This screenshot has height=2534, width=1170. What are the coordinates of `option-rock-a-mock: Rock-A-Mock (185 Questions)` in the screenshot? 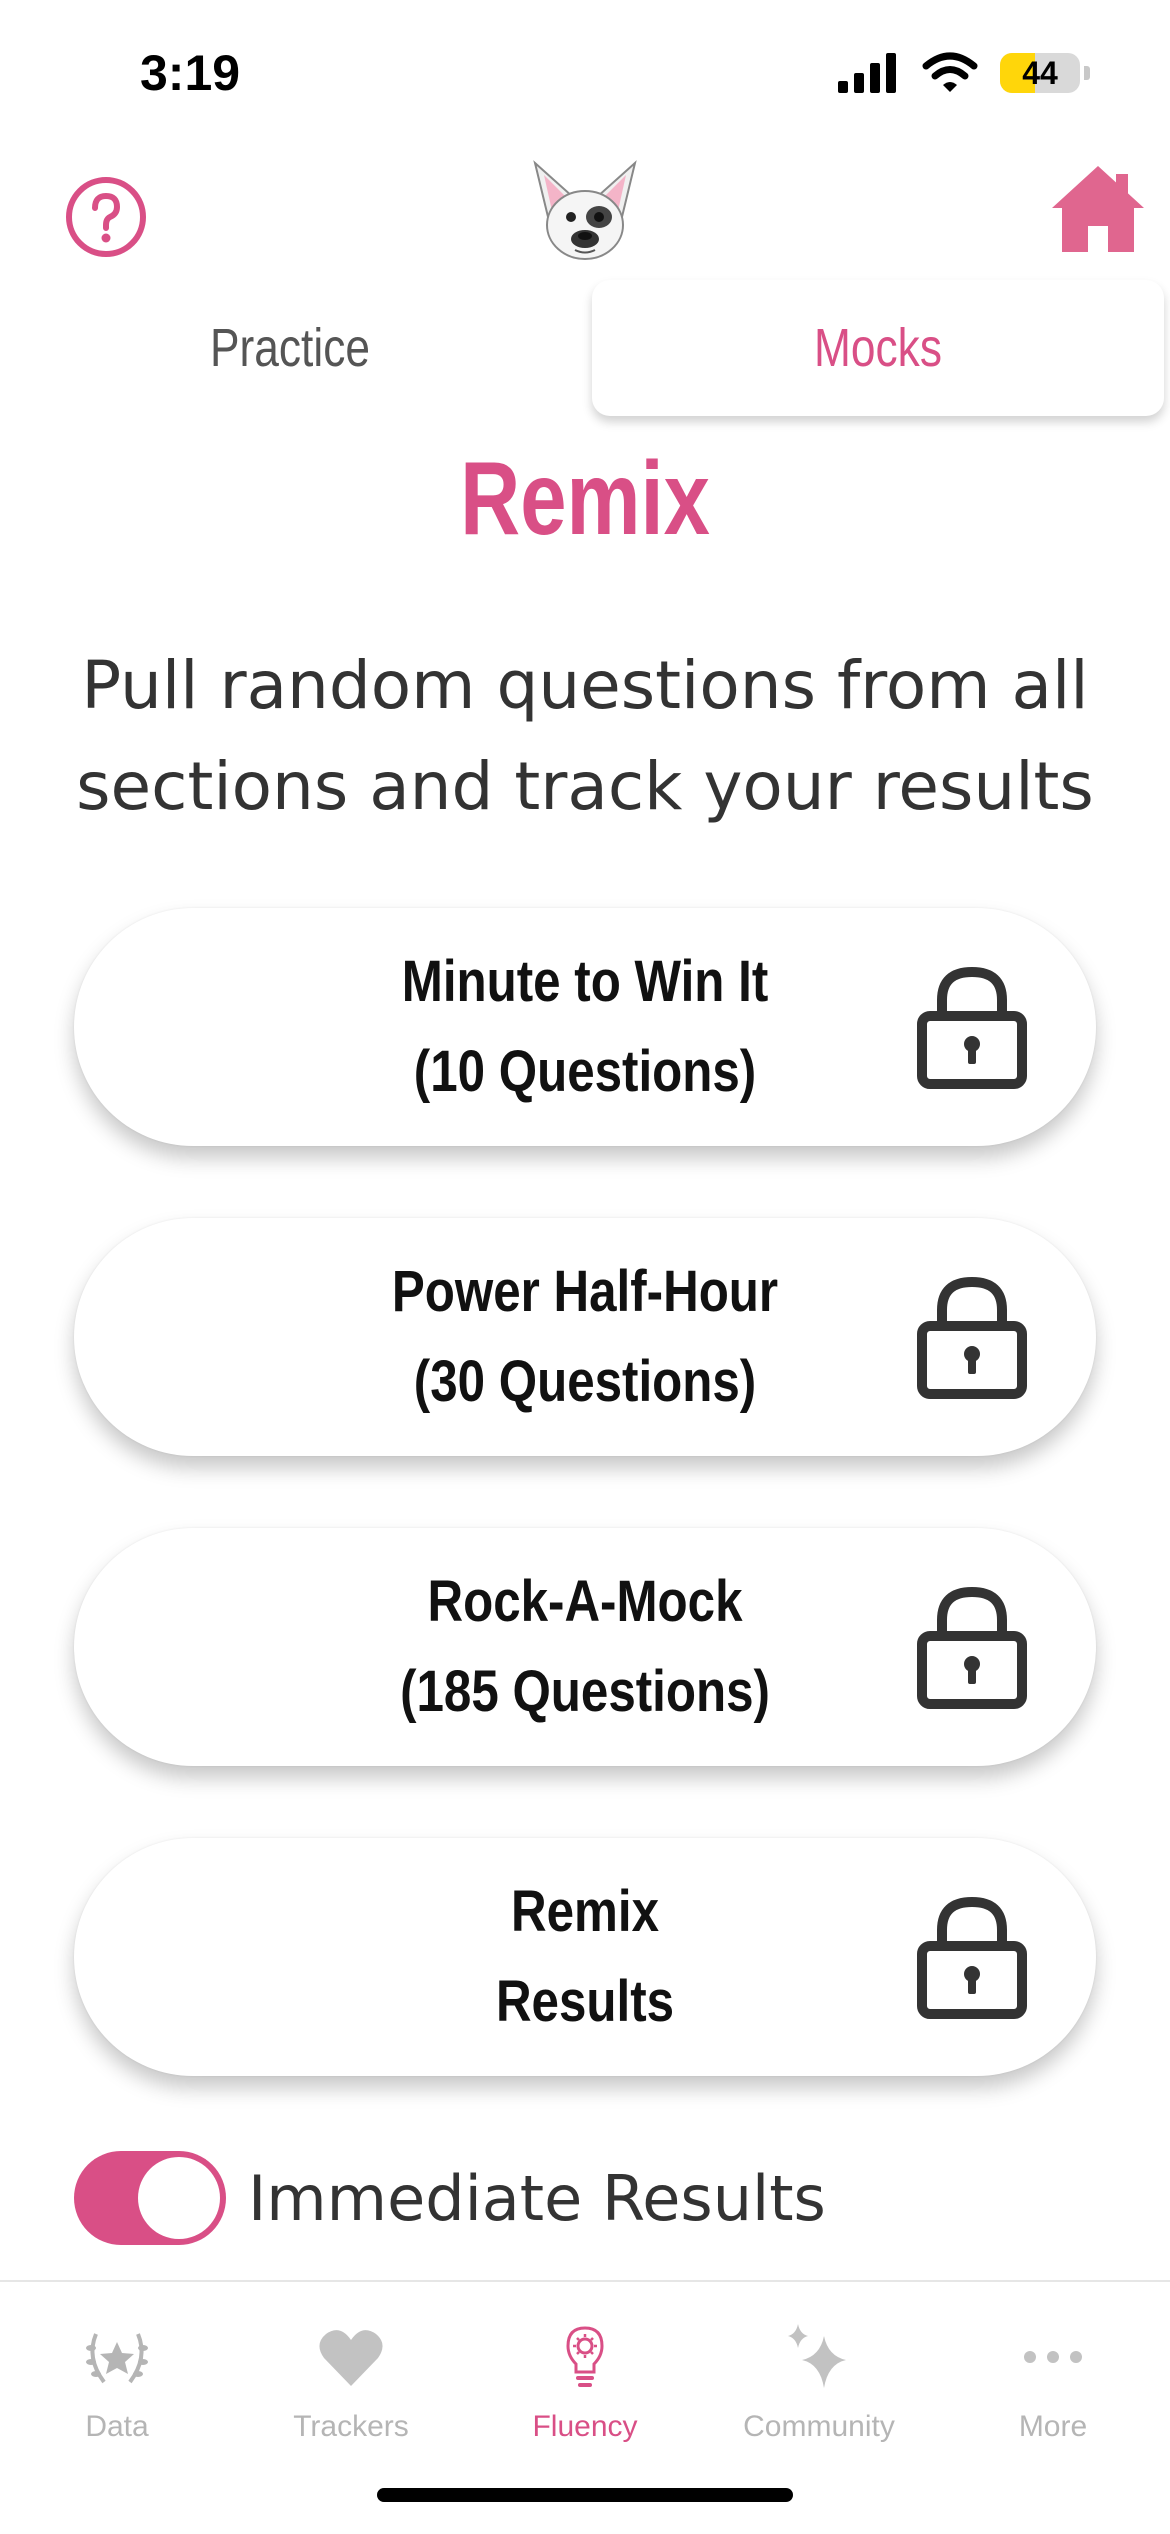 It's located at (585, 1647).